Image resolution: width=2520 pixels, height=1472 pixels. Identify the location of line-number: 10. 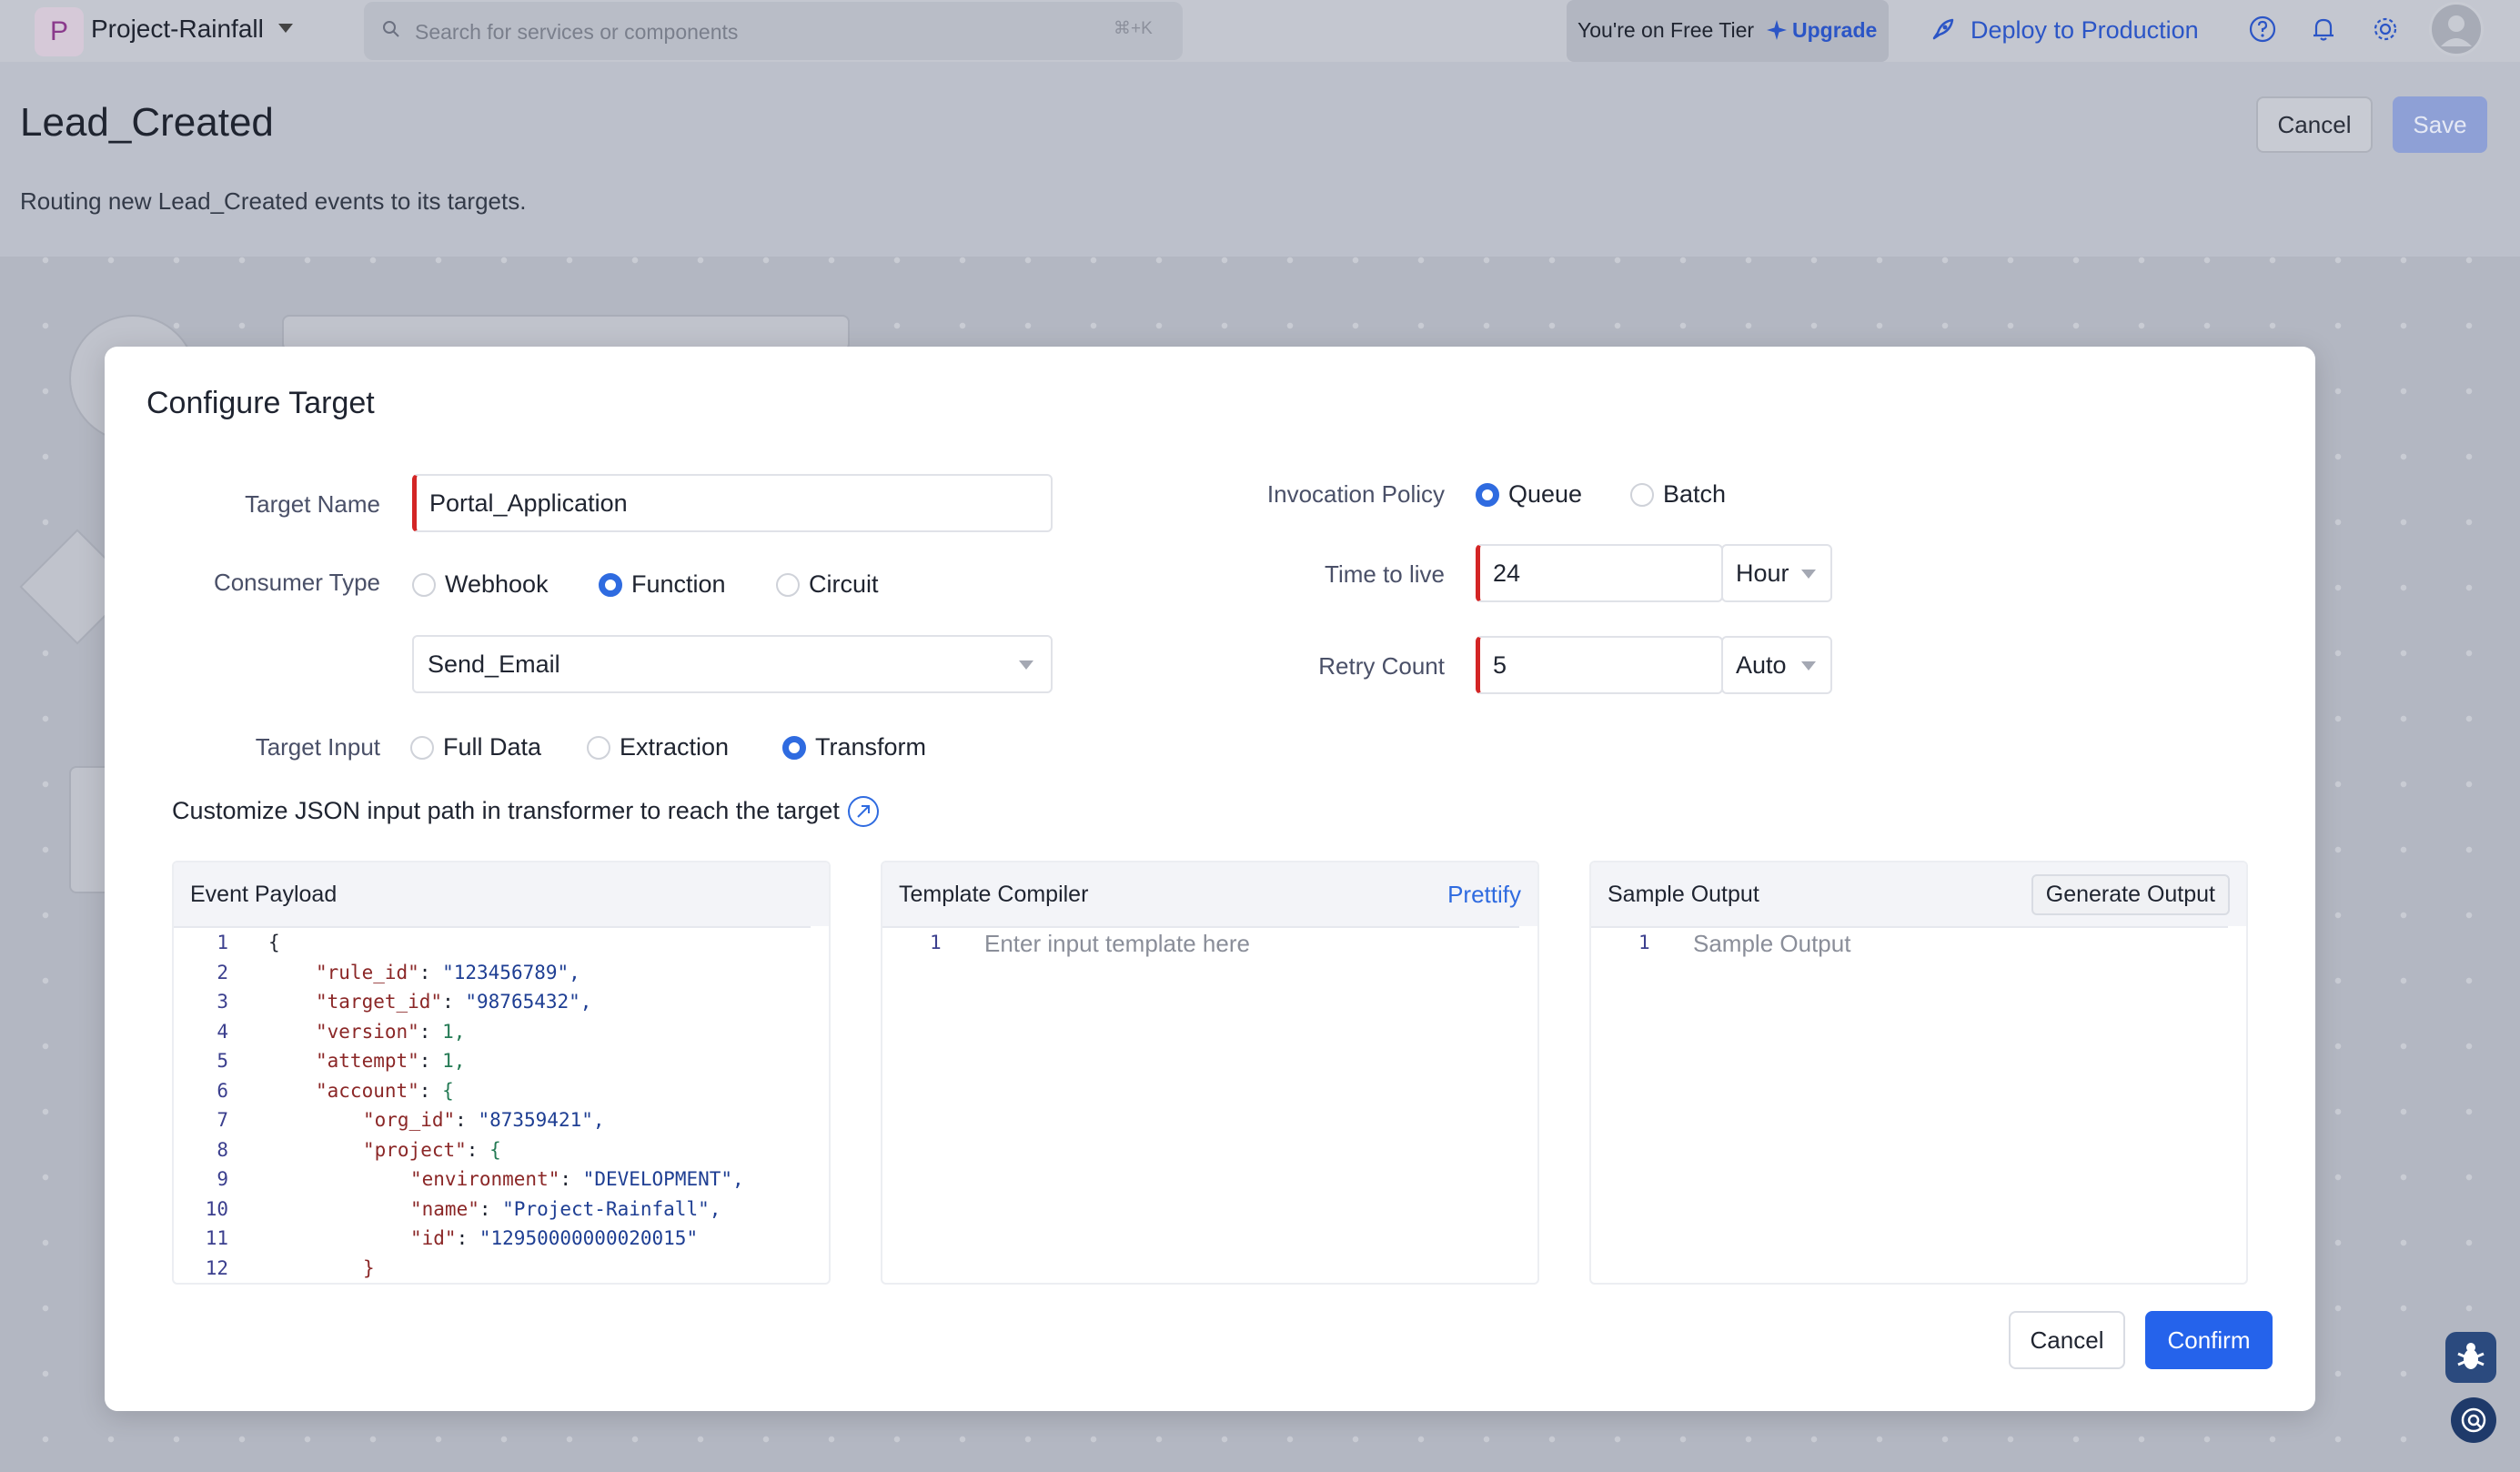
(217, 1208).